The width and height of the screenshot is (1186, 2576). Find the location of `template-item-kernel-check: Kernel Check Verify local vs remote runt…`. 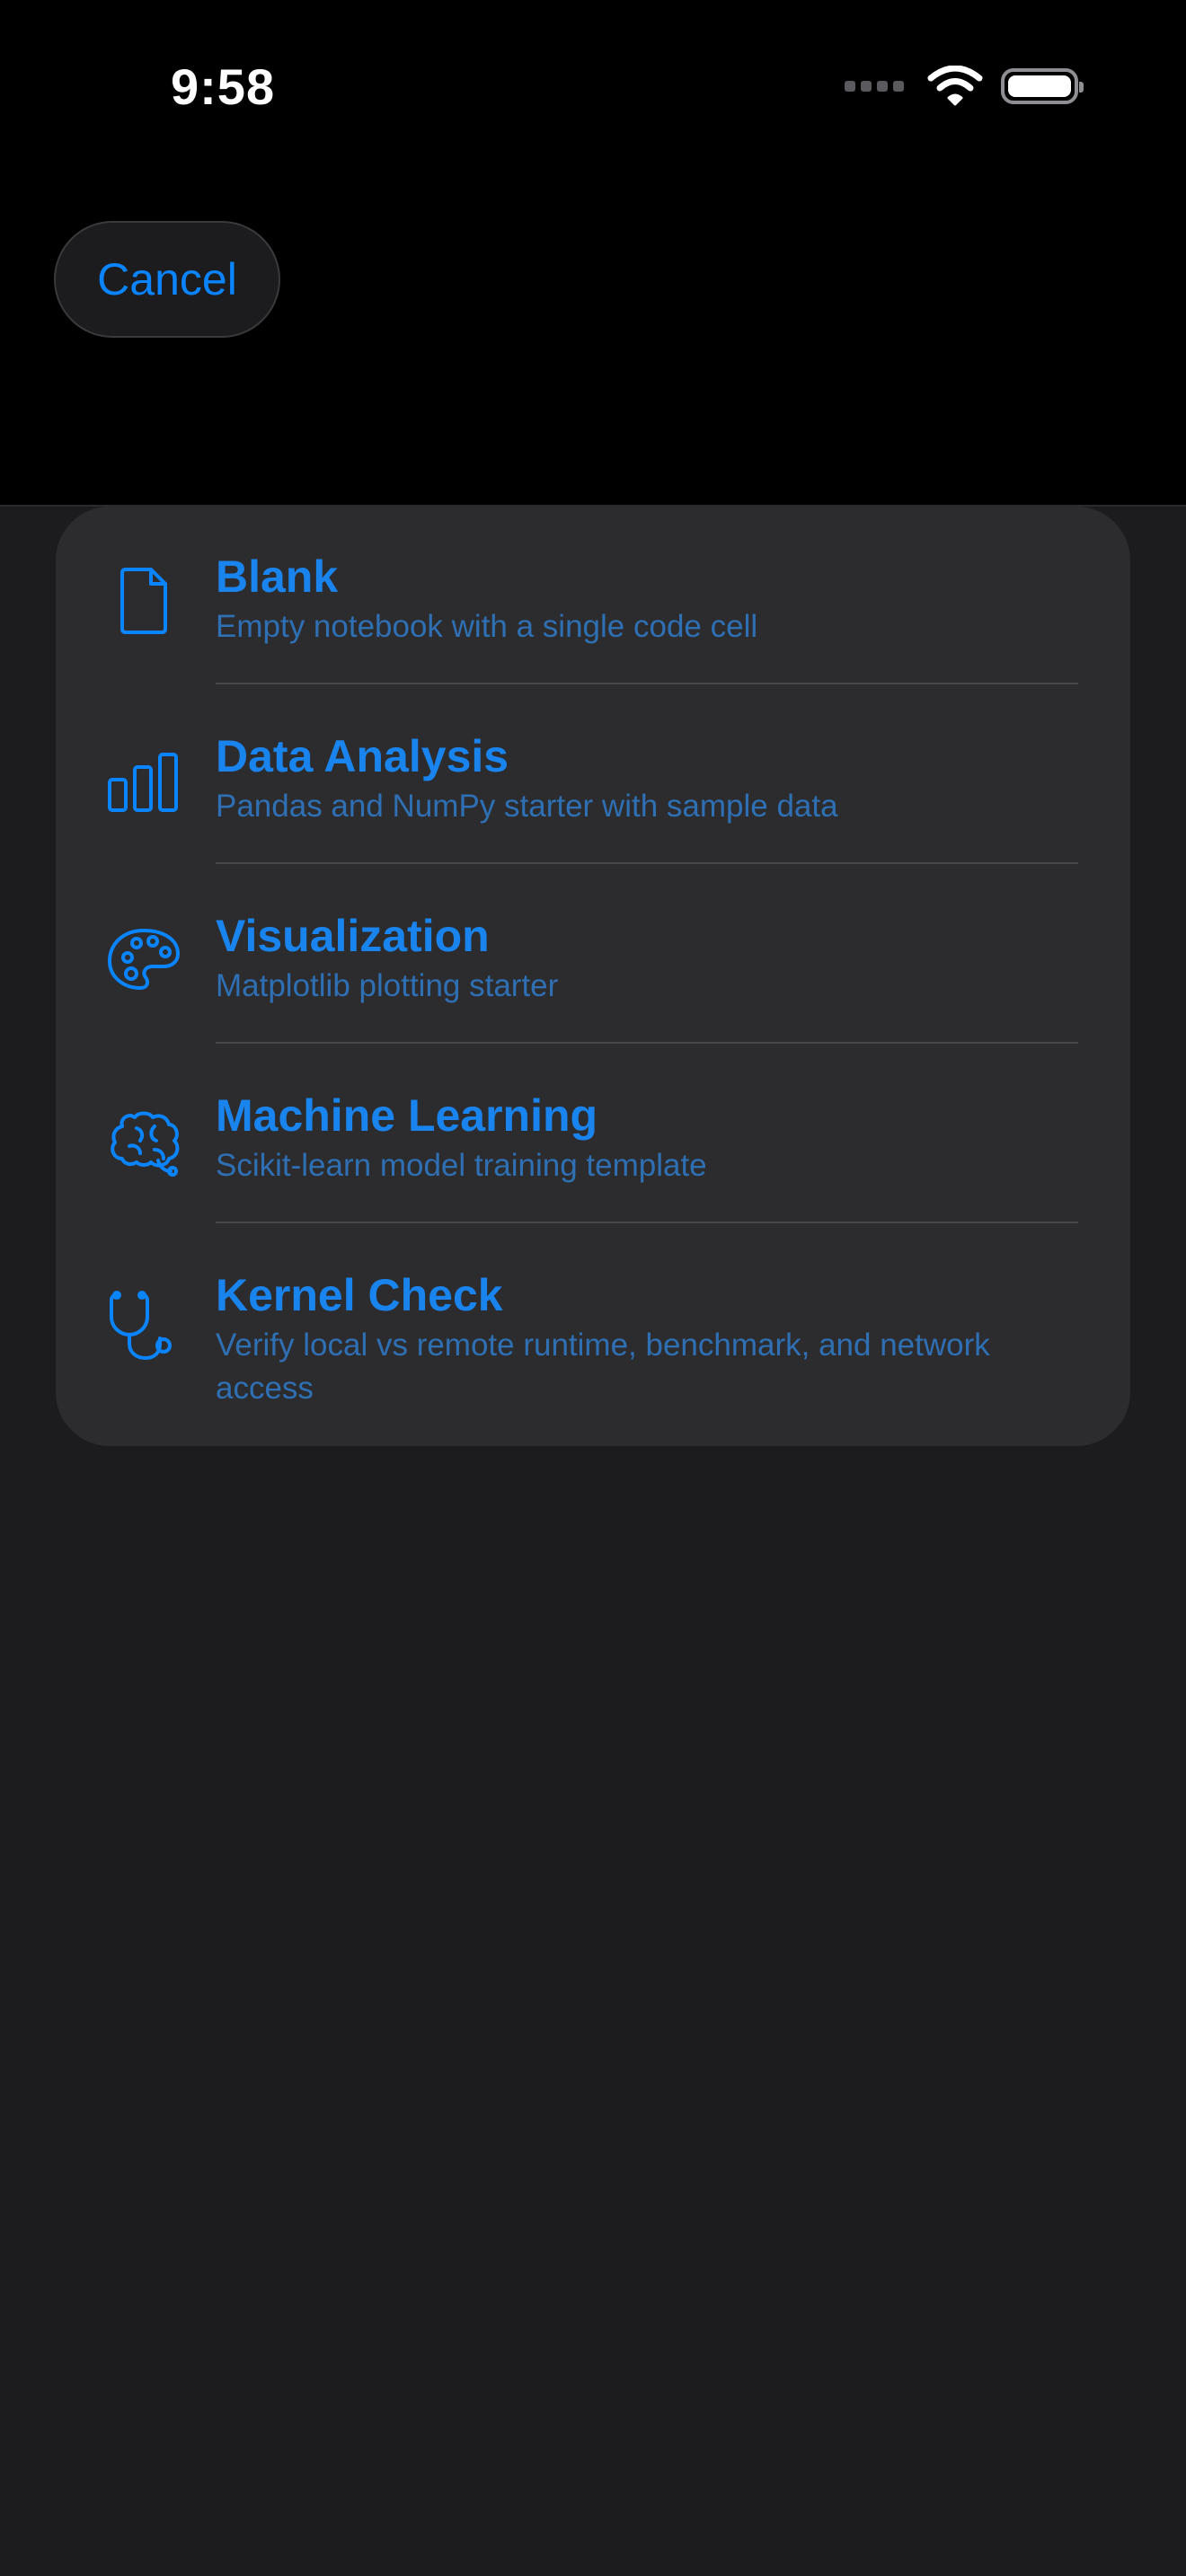

template-item-kernel-check: Kernel Check Verify local vs remote runt… is located at coordinates (593, 1335).